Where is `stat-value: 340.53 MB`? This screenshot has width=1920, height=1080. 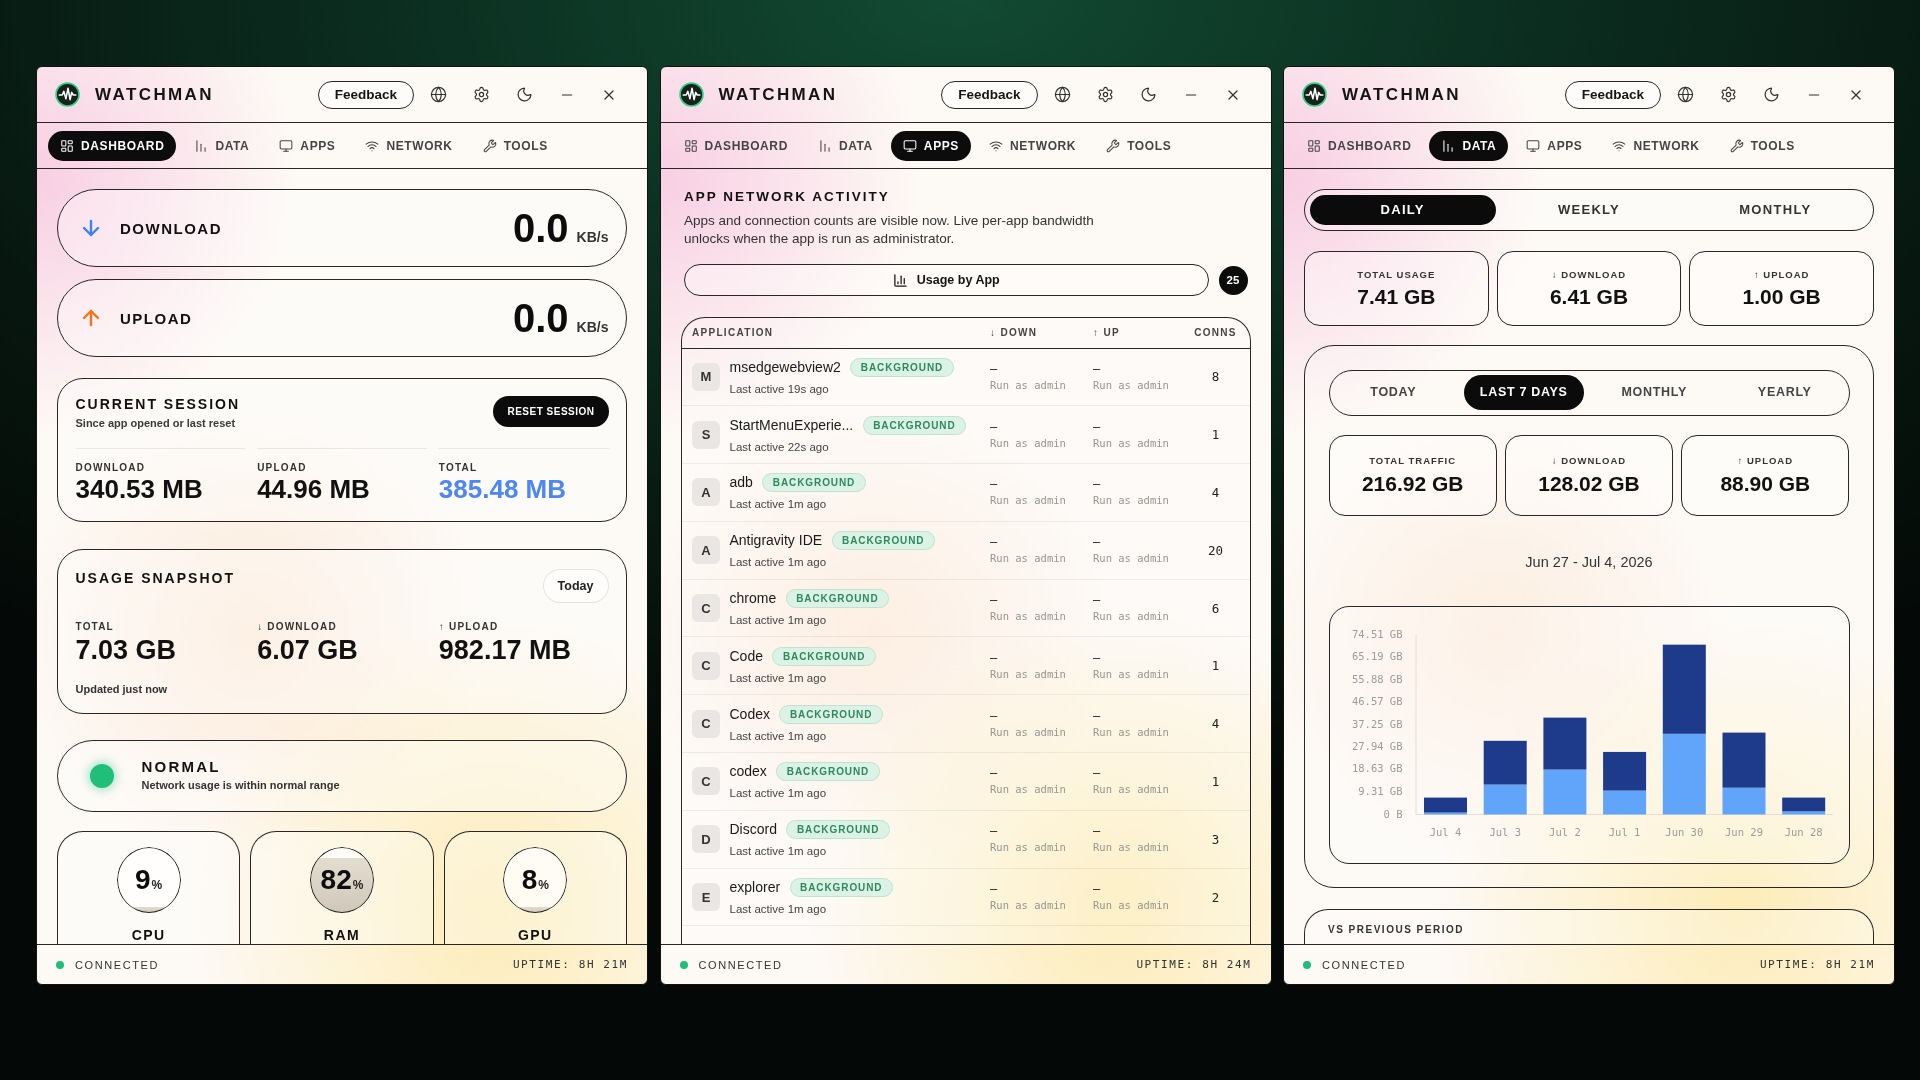 stat-value: 340.53 MB is located at coordinates (139, 489).